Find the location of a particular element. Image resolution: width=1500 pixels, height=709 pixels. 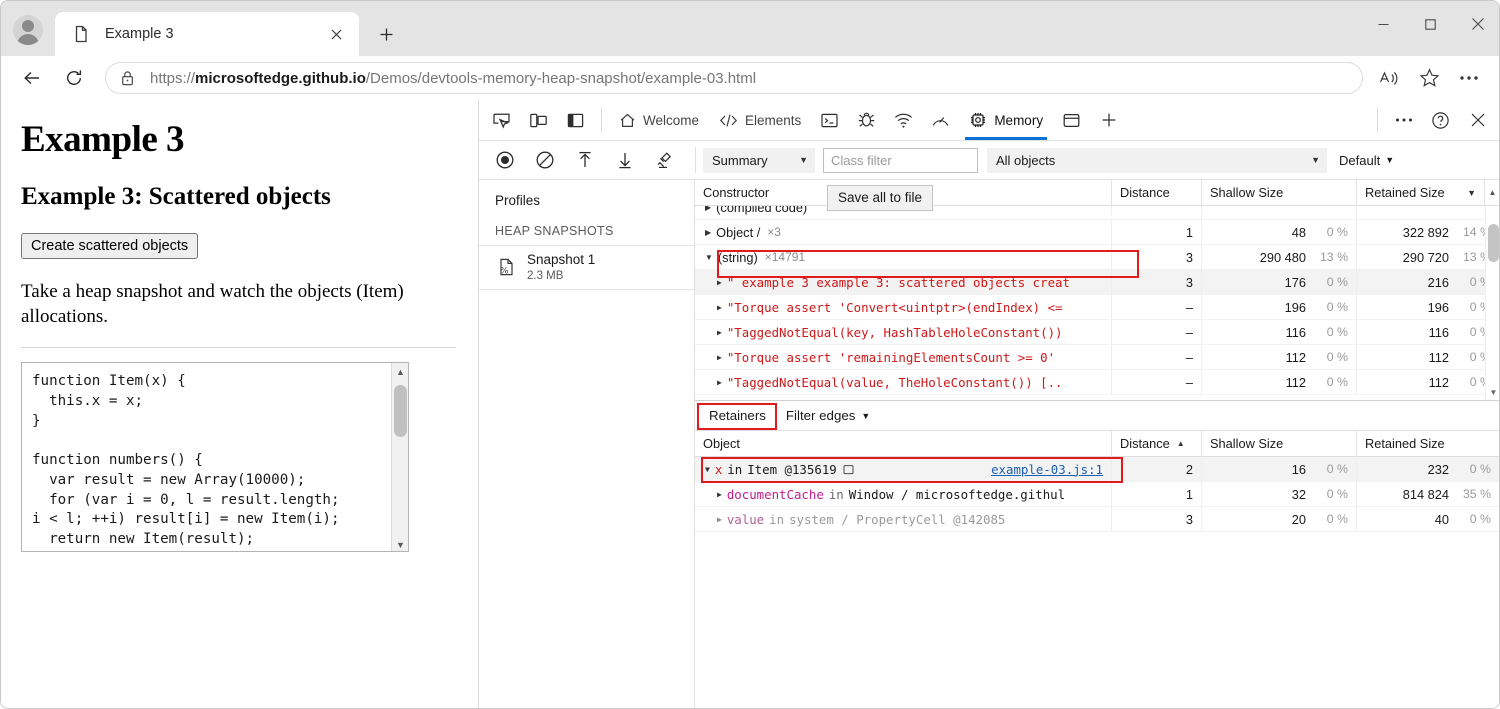

row-retained: 116 0 % is located at coordinates (1428, 332).